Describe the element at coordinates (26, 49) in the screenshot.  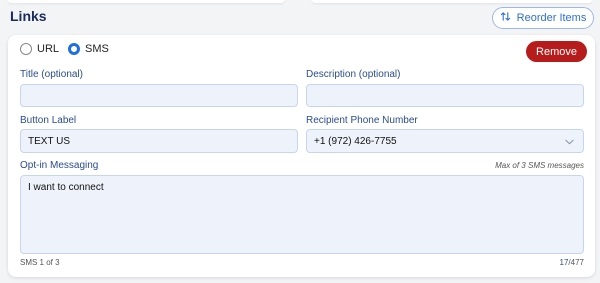
I see `radio-unchecked-icon` at that location.